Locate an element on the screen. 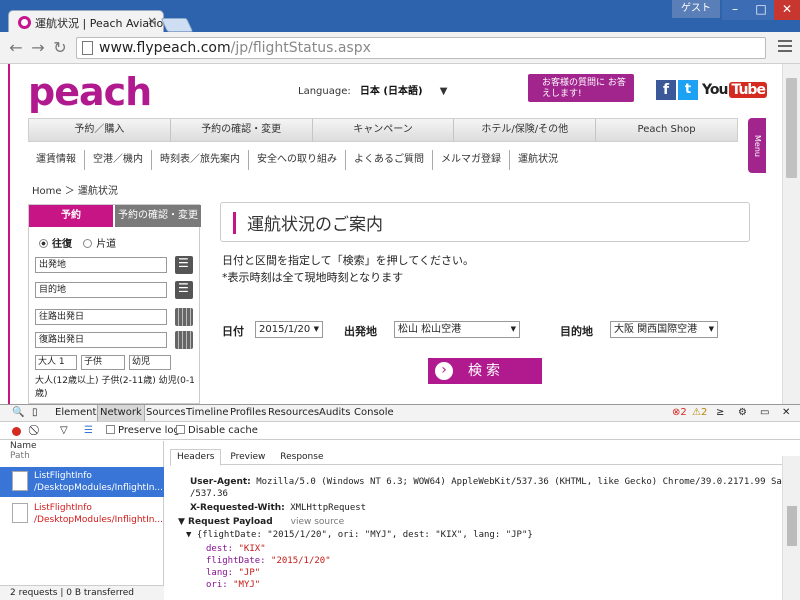 The image size is (800, 600). payload-value: "KIX" is located at coordinates (252, 549).